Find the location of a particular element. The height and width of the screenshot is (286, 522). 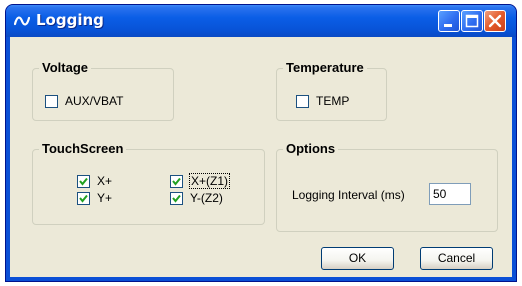

x-plus-checkbox is located at coordinates (83, 181).